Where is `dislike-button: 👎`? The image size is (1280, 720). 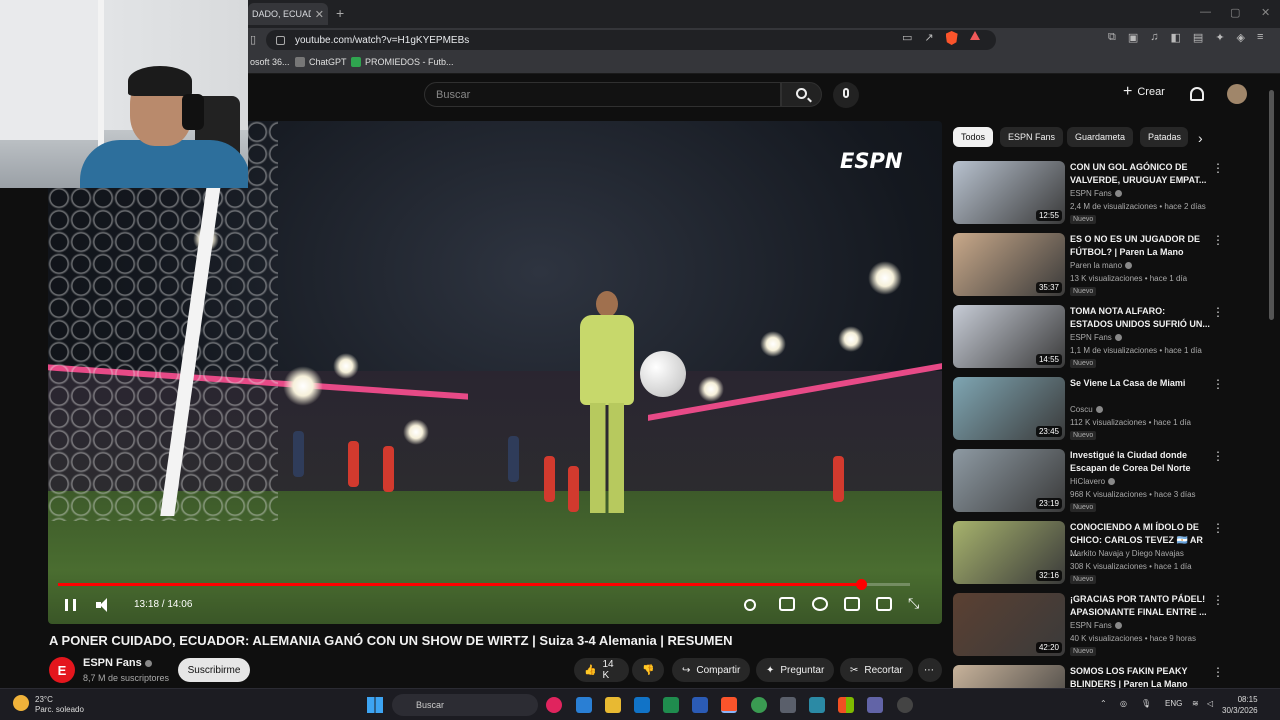
dislike-button: 👎 is located at coordinates (648, 670).